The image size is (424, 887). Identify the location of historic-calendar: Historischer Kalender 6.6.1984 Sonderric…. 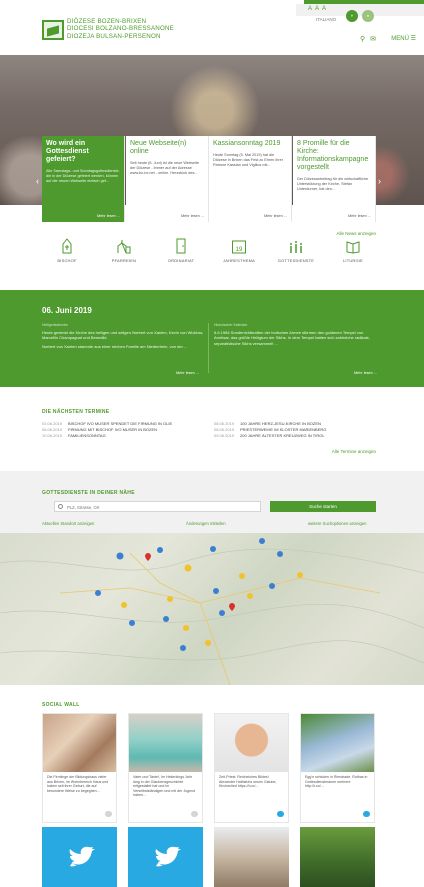
(297, 334).